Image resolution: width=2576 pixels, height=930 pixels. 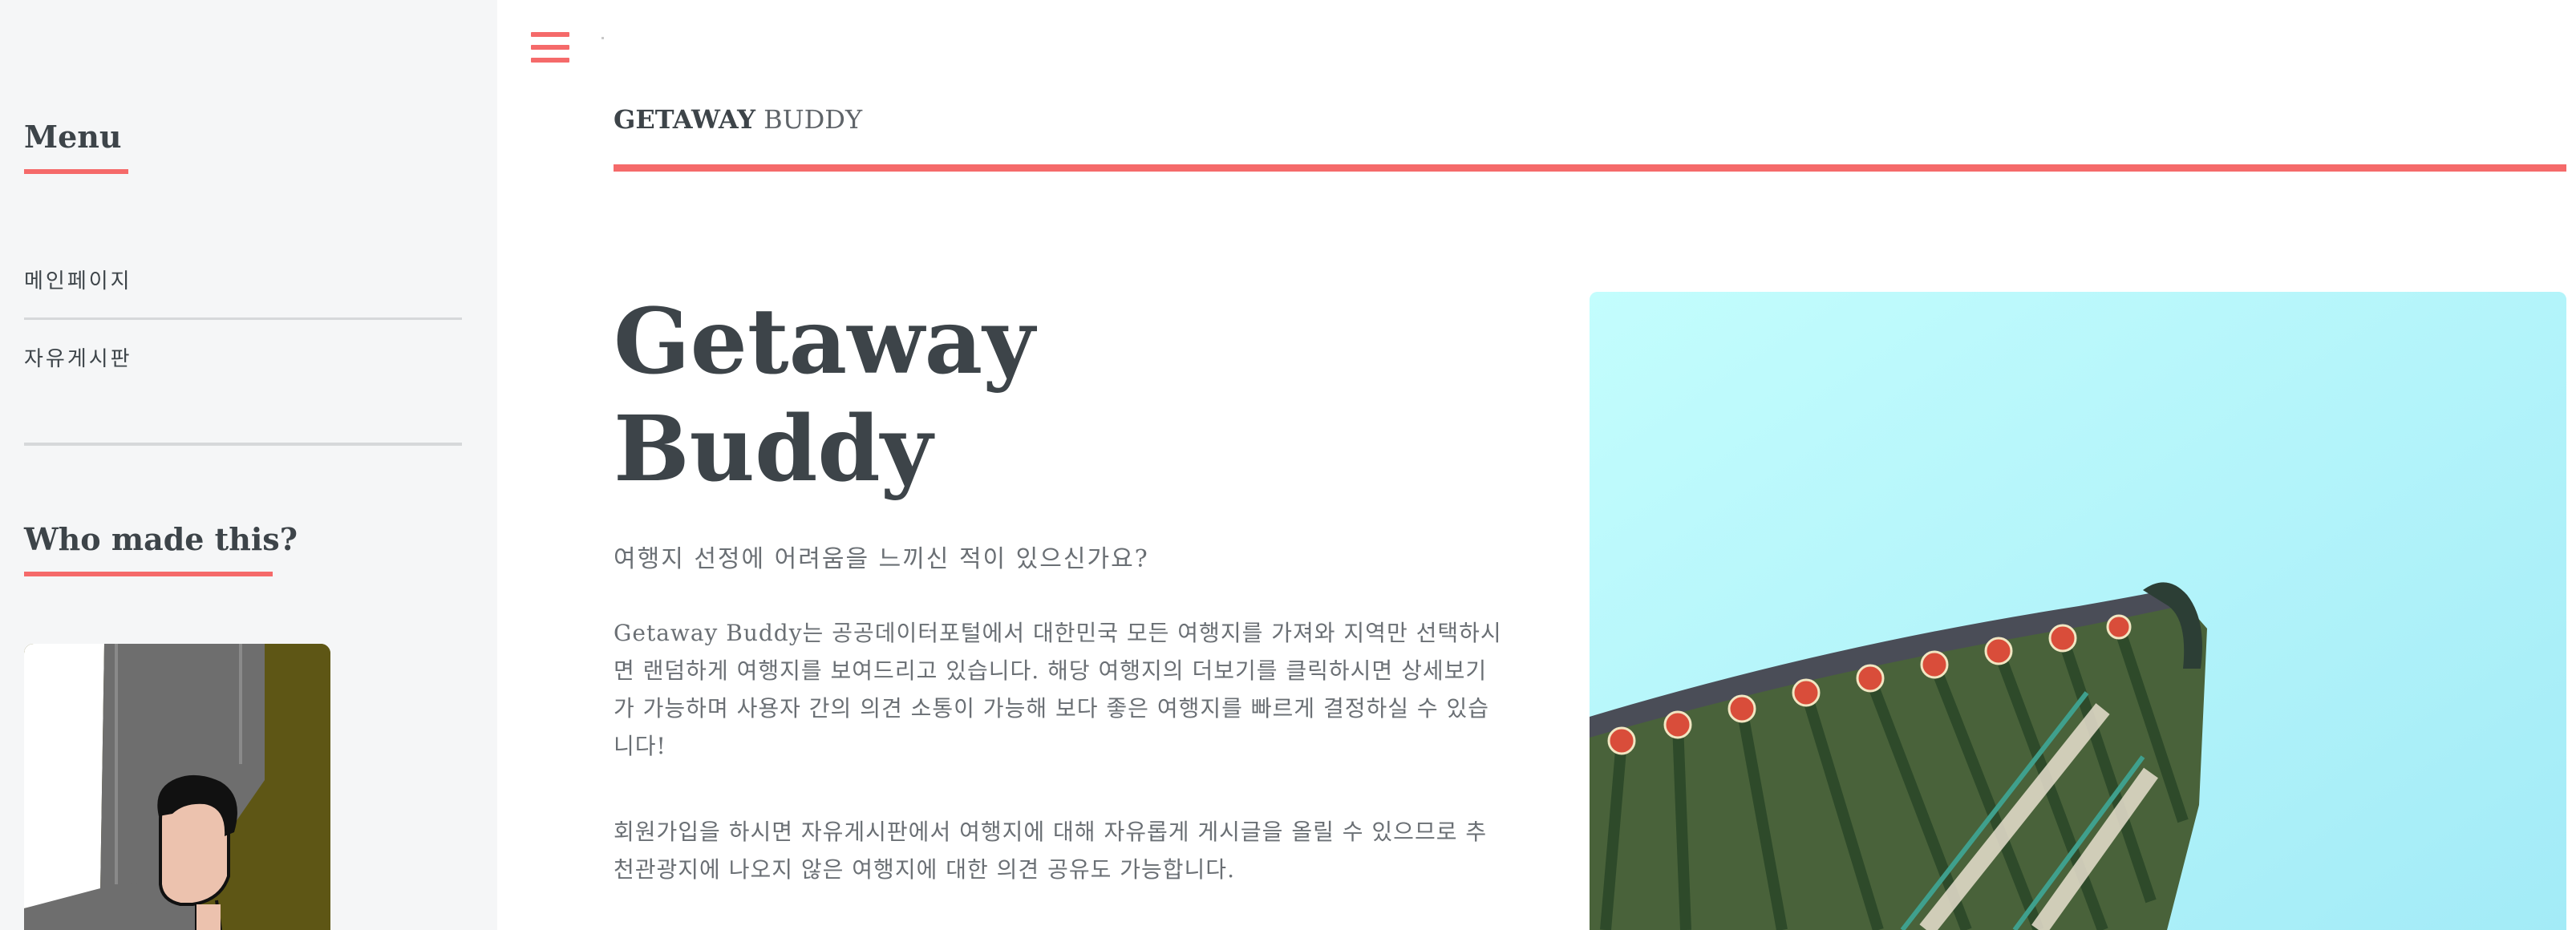 What do you see at coordinates (243, 279) in the screenshot?
I see `menu-item-main: 메인페이지` at bounding box center [243, 279].